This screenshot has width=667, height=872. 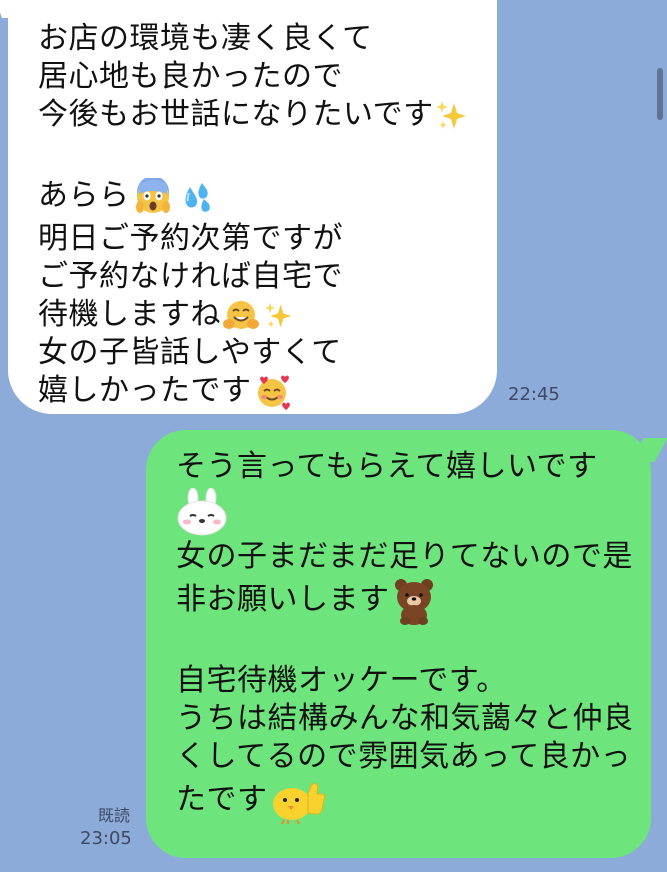 What do you see at coordinates (405, 512) in the screenshot?
I see `sticker-line` at bounding box center [405, 512].